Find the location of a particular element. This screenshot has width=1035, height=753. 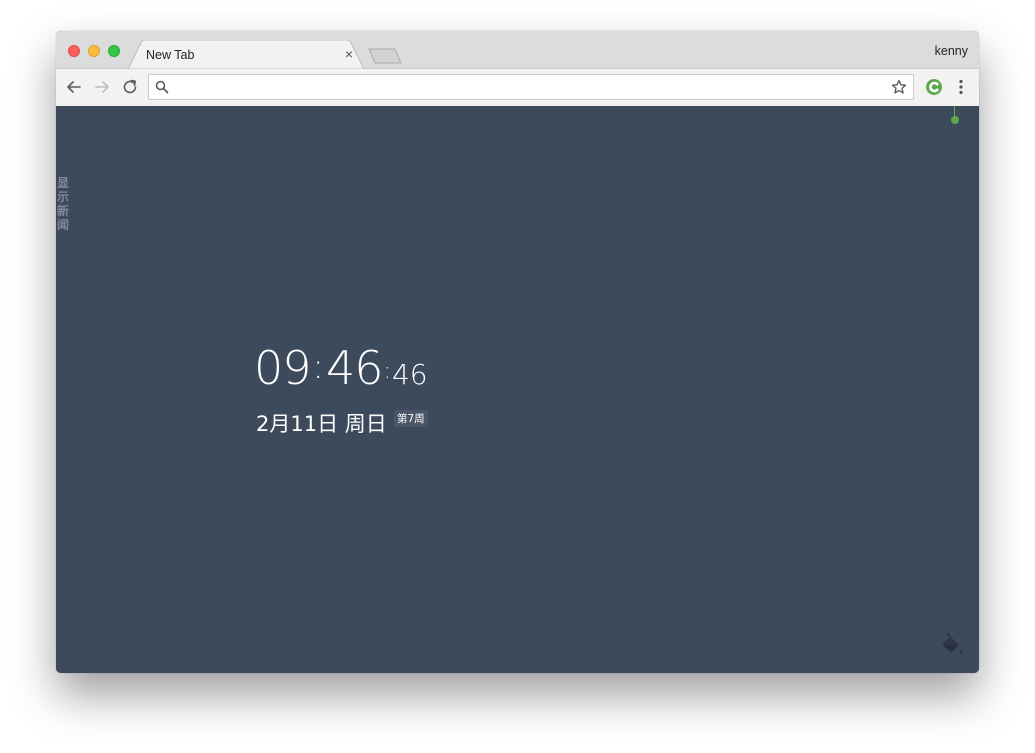

new-tab-button is located at coordinates (385, 56).